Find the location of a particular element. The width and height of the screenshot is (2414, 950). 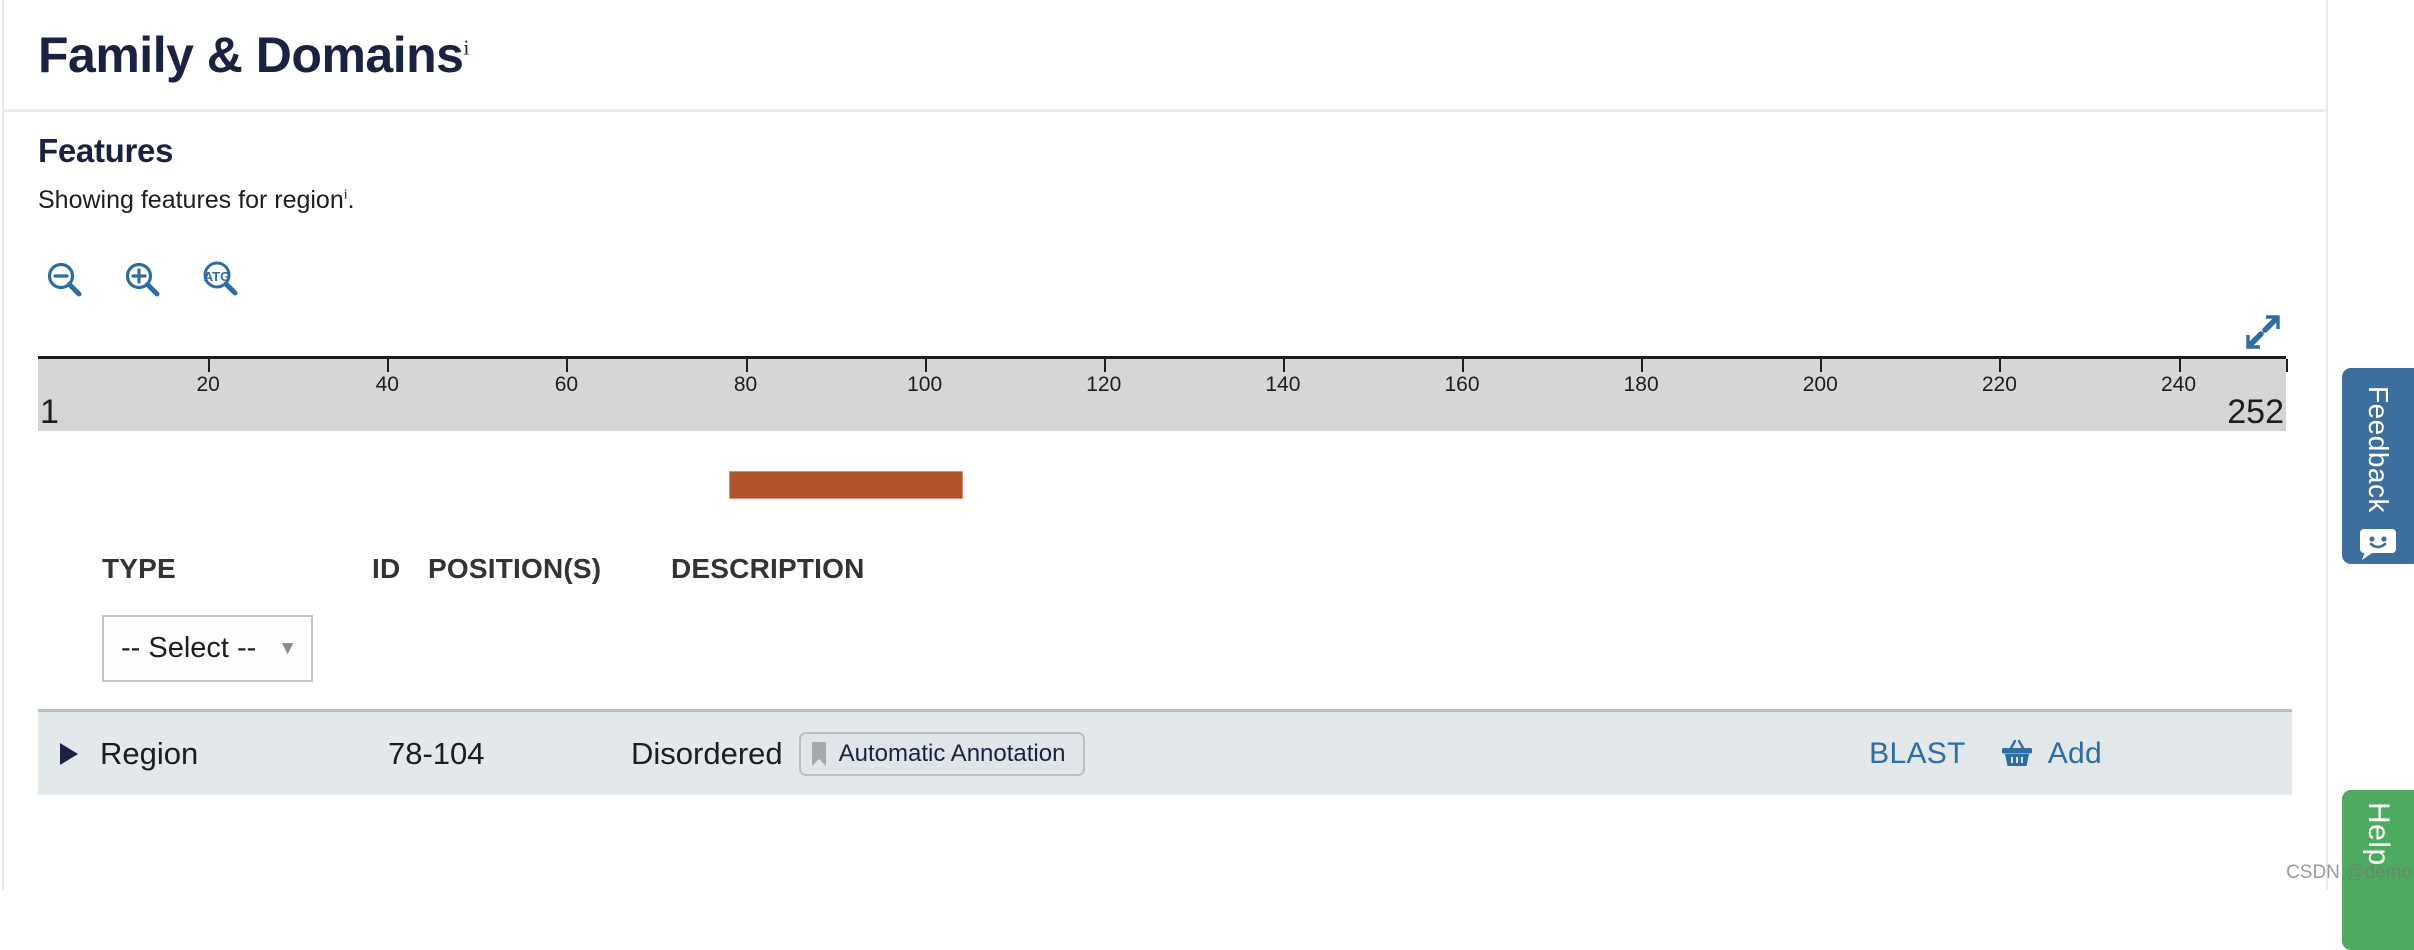

ruler-tick-label: 60 is located at coordinates (566, 384).